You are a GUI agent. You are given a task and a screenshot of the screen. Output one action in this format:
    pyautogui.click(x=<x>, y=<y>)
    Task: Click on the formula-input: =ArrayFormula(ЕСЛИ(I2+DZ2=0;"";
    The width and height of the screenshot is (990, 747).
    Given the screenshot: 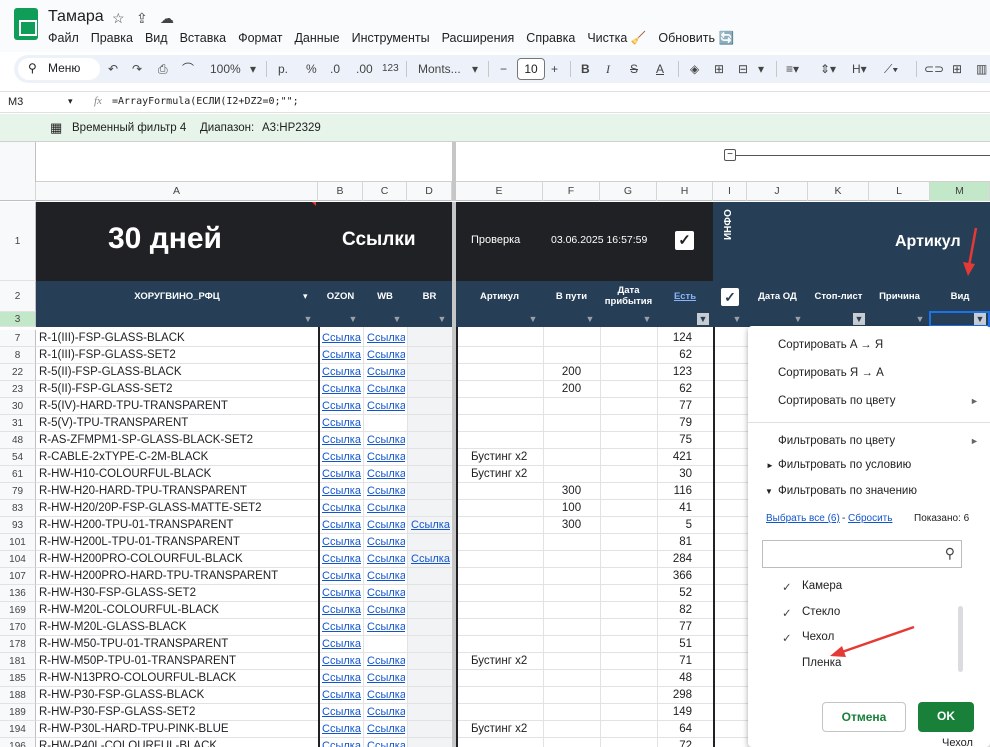 What is the action you would take?
    pyautogui.click(x=205, y=101)
    